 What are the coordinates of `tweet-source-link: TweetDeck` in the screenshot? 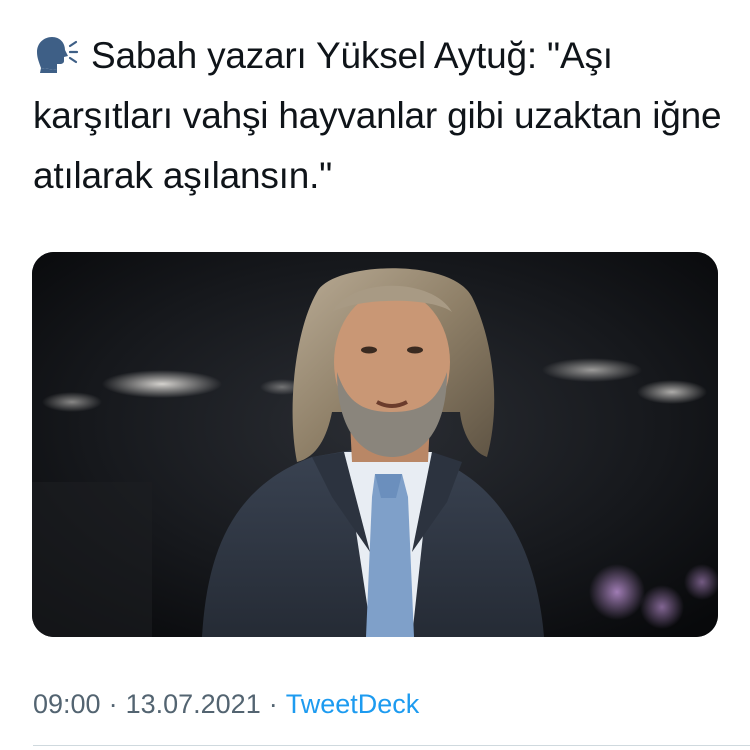 It's located at (353, 704).